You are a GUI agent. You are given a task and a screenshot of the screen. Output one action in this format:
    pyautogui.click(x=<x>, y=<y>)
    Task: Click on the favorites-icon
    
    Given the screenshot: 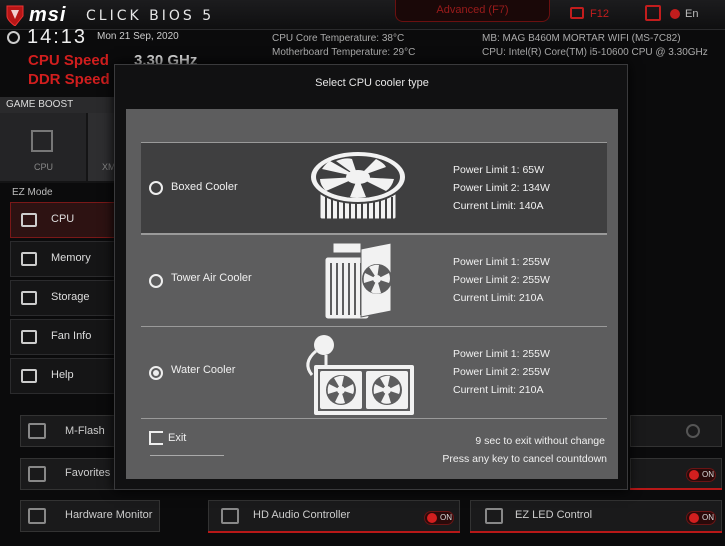 What is the action you would take?
    pyautogui.click(x=37, y=474)
    